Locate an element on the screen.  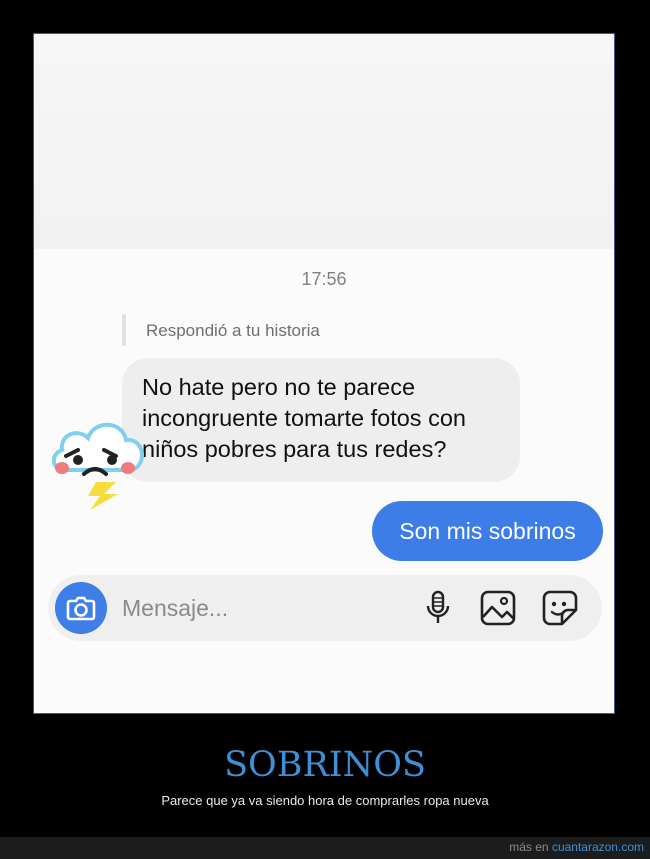
microphone-icon is located at coordinates (438, 606).